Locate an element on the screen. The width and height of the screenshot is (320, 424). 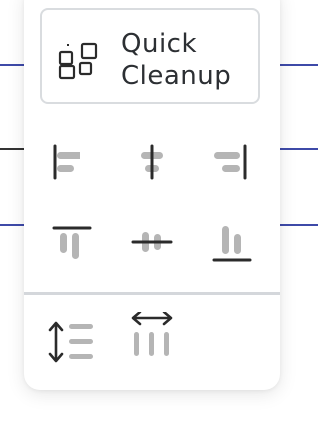
quick-cleanup-label-line2: Cleanup is located at coordinates (176, 76).